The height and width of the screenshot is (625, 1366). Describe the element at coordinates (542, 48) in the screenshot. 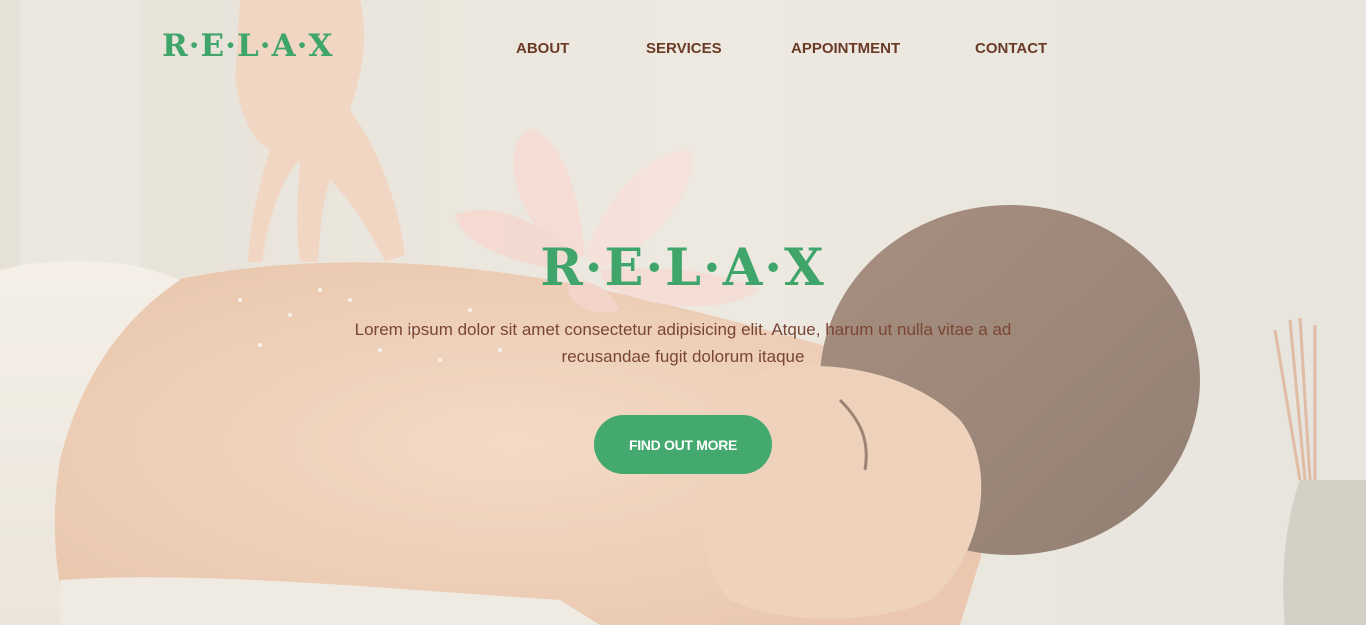

I see `nav-link-about: ABOUT` at that location.